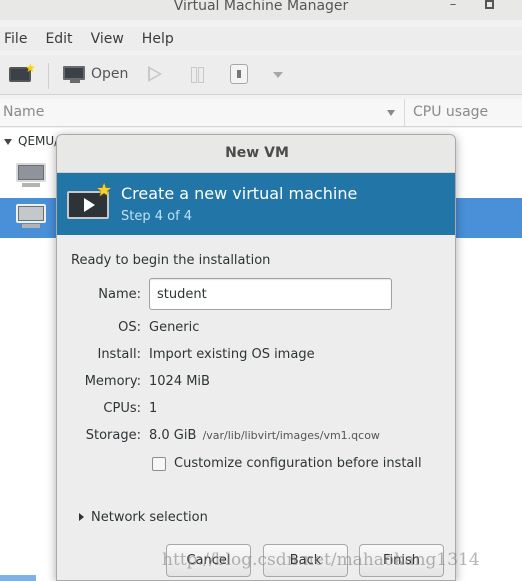 This screenshot has height=581, width=522. What do you see at coordinates (122, 408) in the screenshot?
I see `cpus-label: CPUs:` at bounding box center [122, 408].